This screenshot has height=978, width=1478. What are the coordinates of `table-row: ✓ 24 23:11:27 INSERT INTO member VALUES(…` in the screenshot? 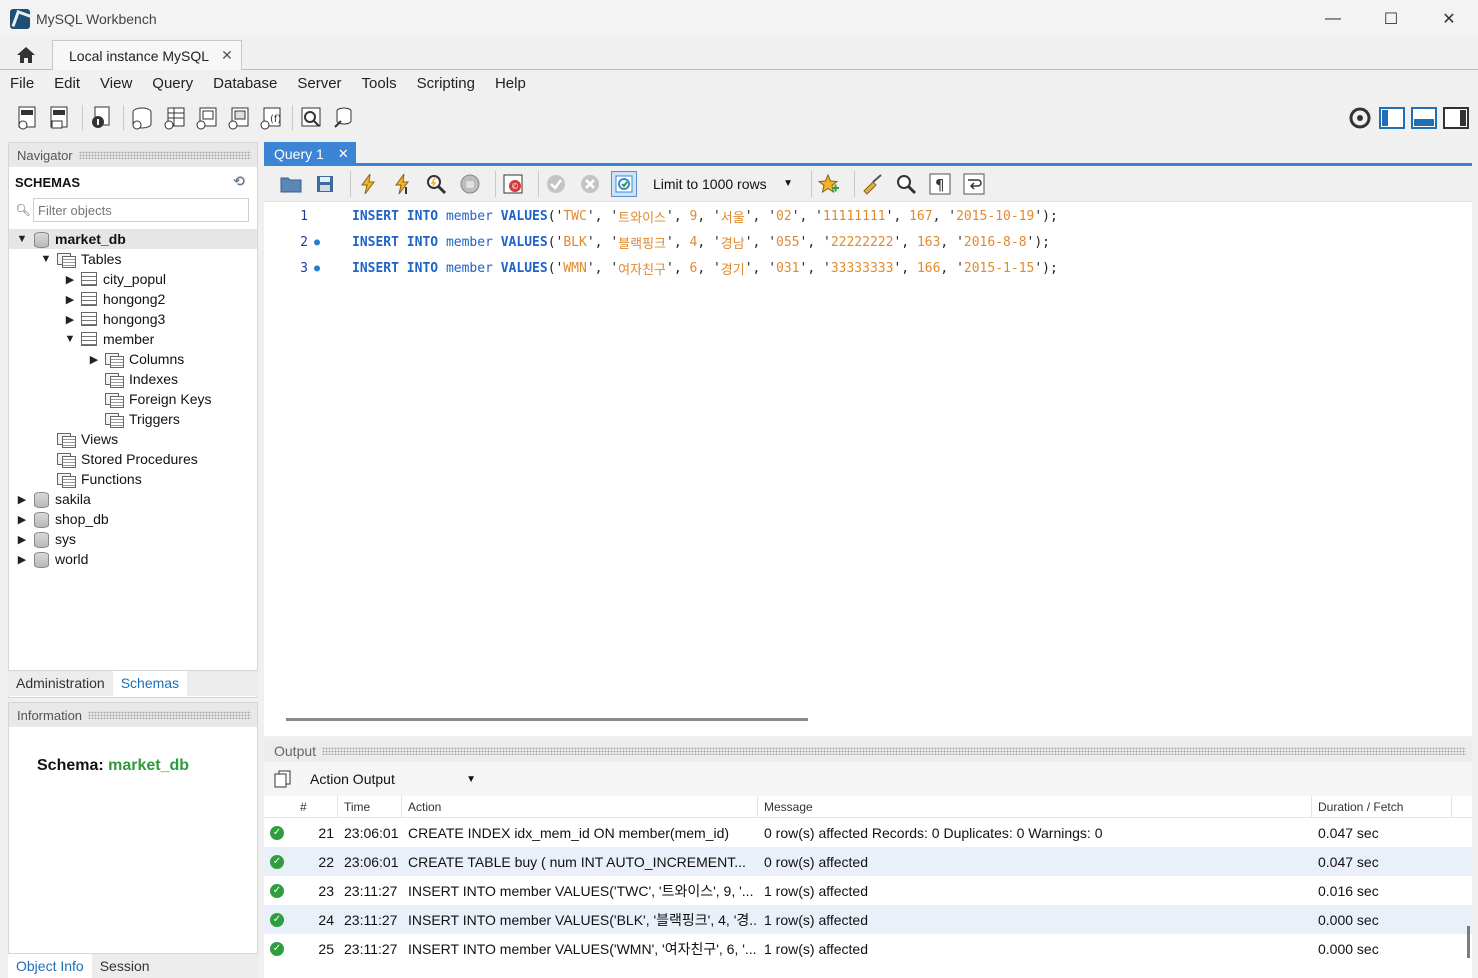 It's located at (868, 919).